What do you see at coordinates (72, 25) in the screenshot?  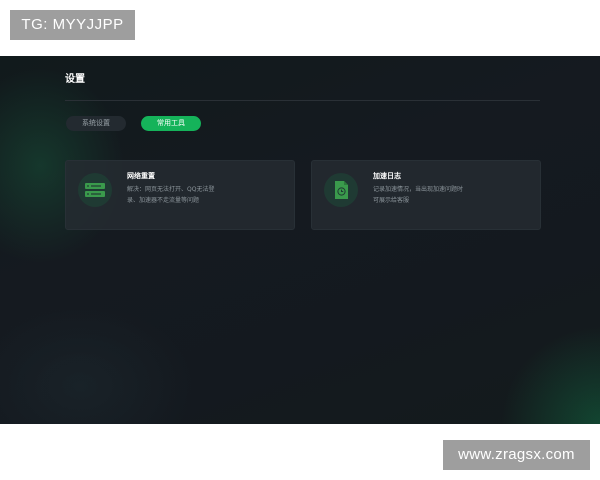 I see `tg-watermark: TG: MYYJJPP` at bounding box center [72, 25].